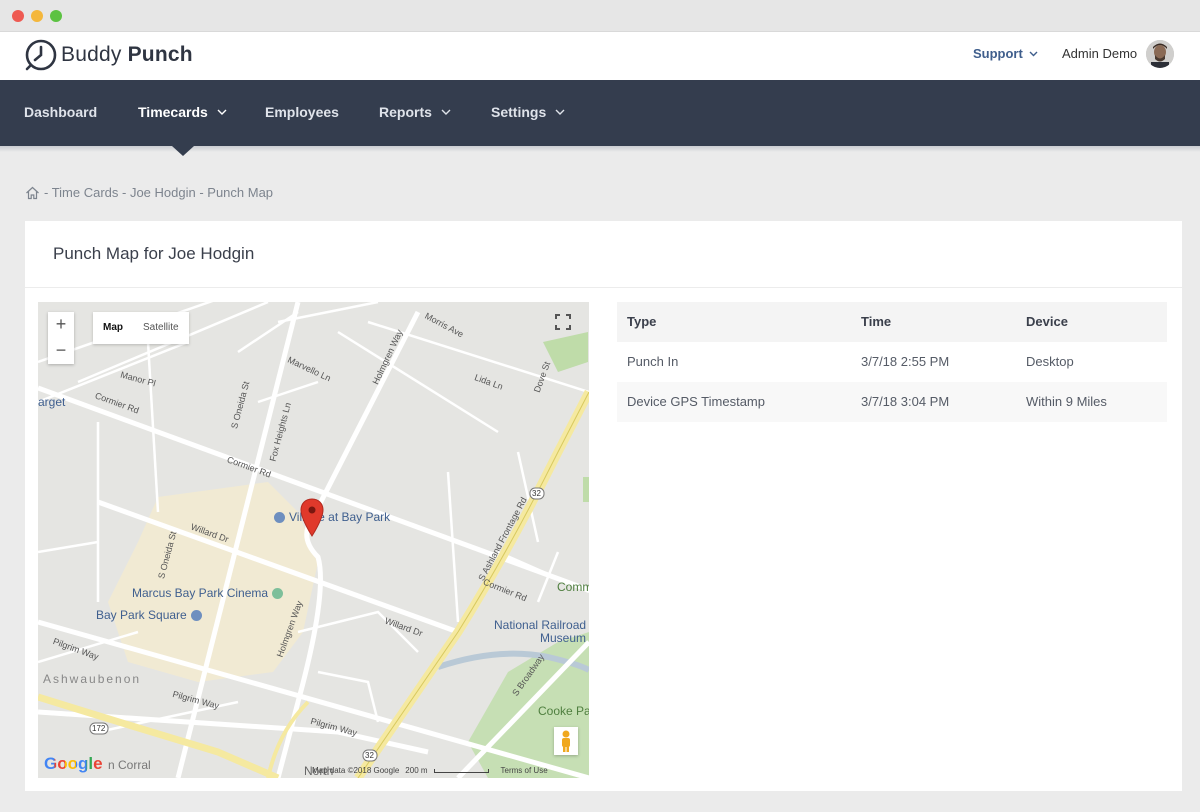 This screenshot has height=812, width=1200. I want to click on breadcrumb-trail: - Time Cards - Joe Hodgin - Punch Map, so click(158, 192).